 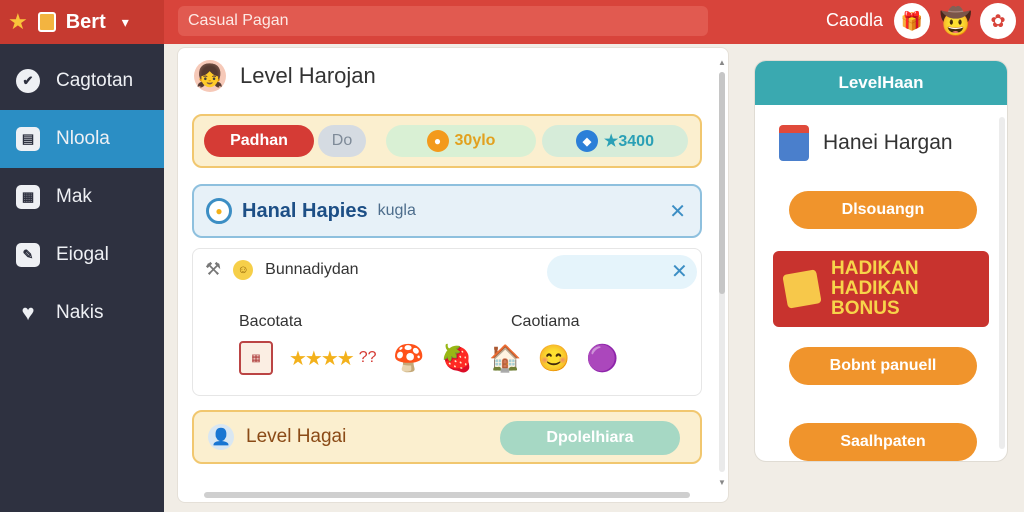 I want to click on gift-icon: 🎁, so click(x=912, y=21).